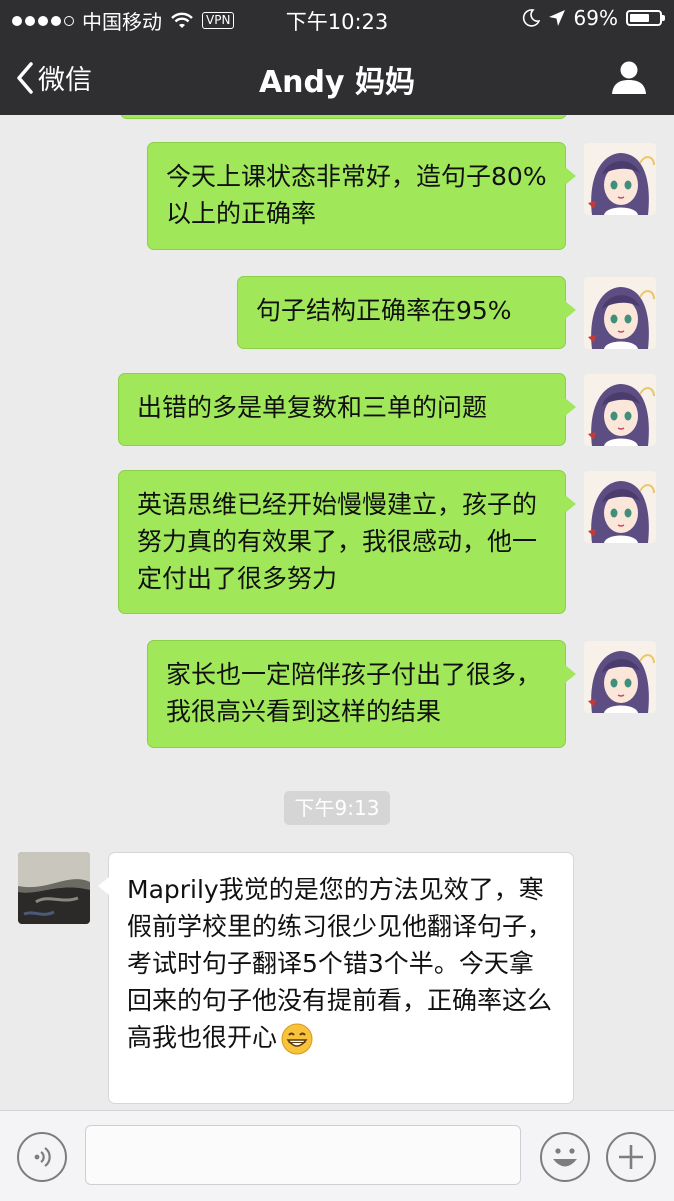 This screenshot has height=1201, width=674. Describe the element at coordinates (312, 407) in the screenshot. I see `message-text: 出错的多是单复数和三单的问题` at that location.